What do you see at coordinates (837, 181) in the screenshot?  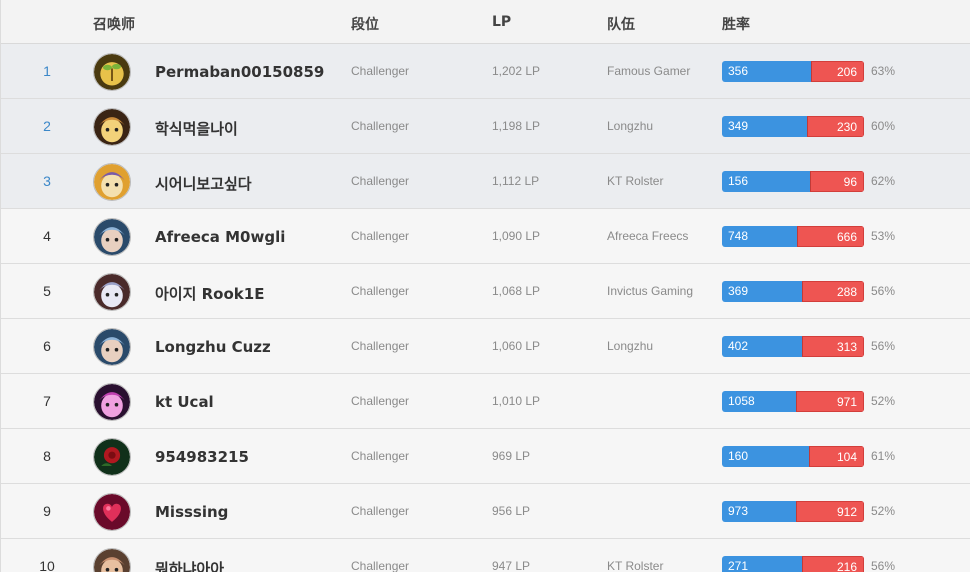 I see `losses-segment: 96` at bounding box center [837, 181].